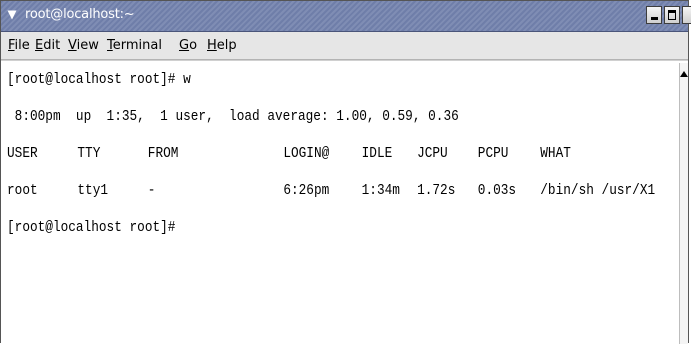 The width and height of the screenshot is (691, 344). Describe the element at coordinates (306, 191) in the screenshot. I see `cell-login: 6:26pm` at that location.